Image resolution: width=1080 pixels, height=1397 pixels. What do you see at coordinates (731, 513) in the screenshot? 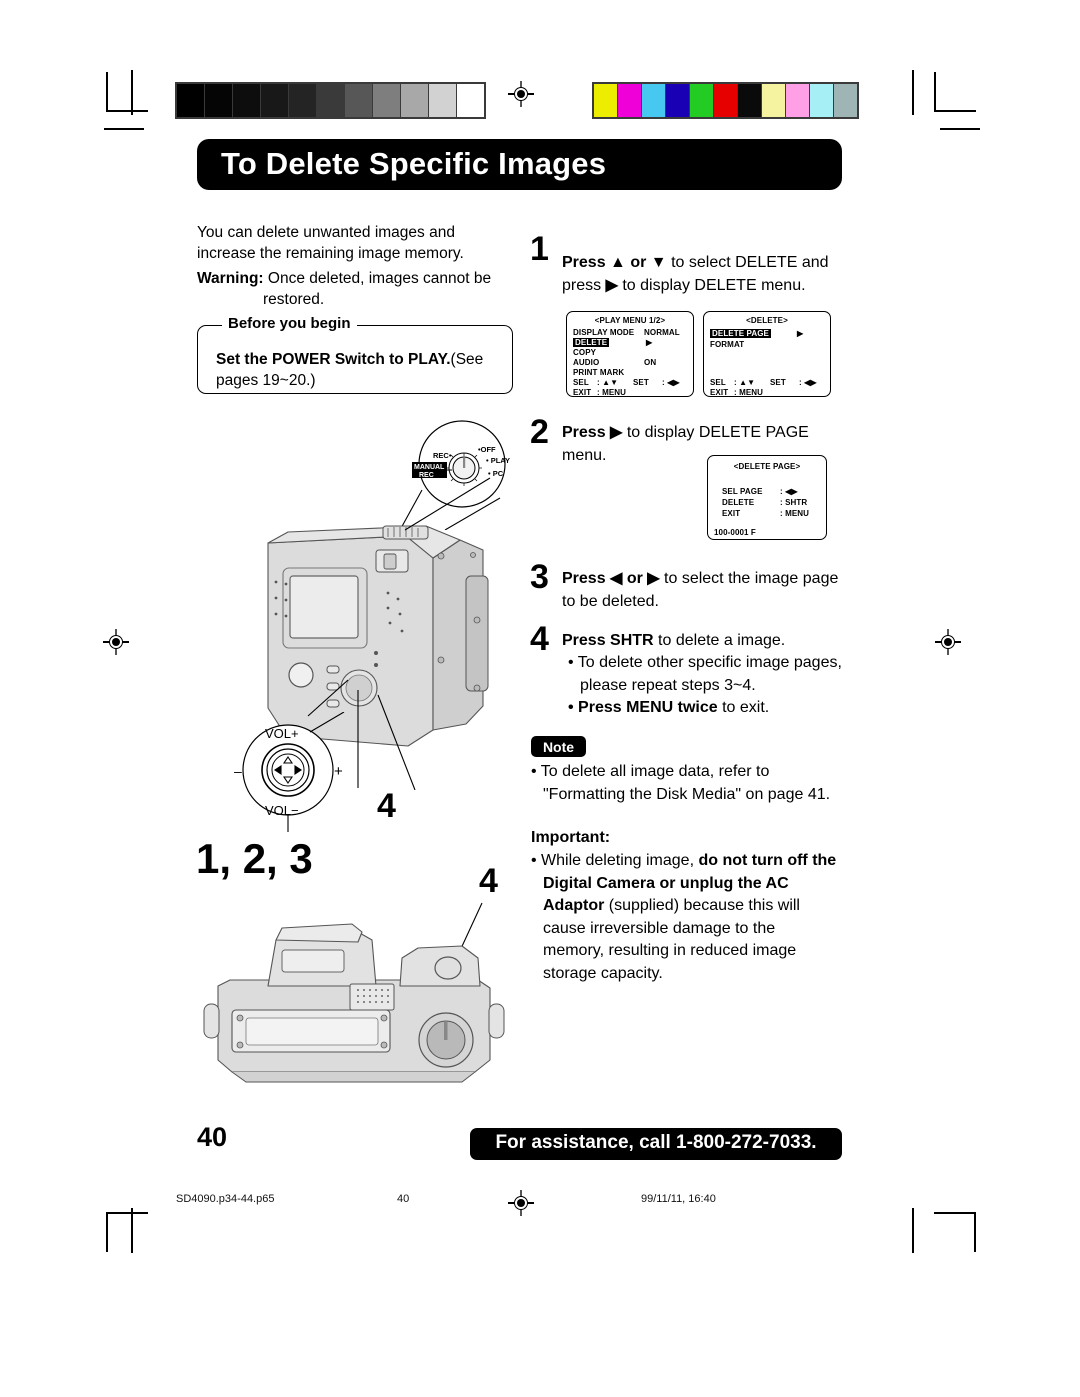
I see `lcd-dp-row-exit: EXIT` at bounding box center [731, 513].